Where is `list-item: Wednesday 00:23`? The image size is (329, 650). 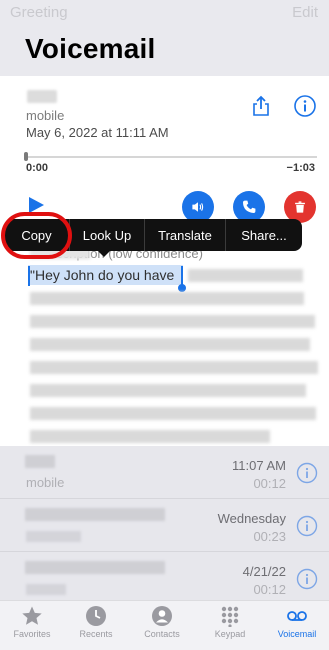
list-item: Wednesday 00:23 is located at coordinates (164, 525).